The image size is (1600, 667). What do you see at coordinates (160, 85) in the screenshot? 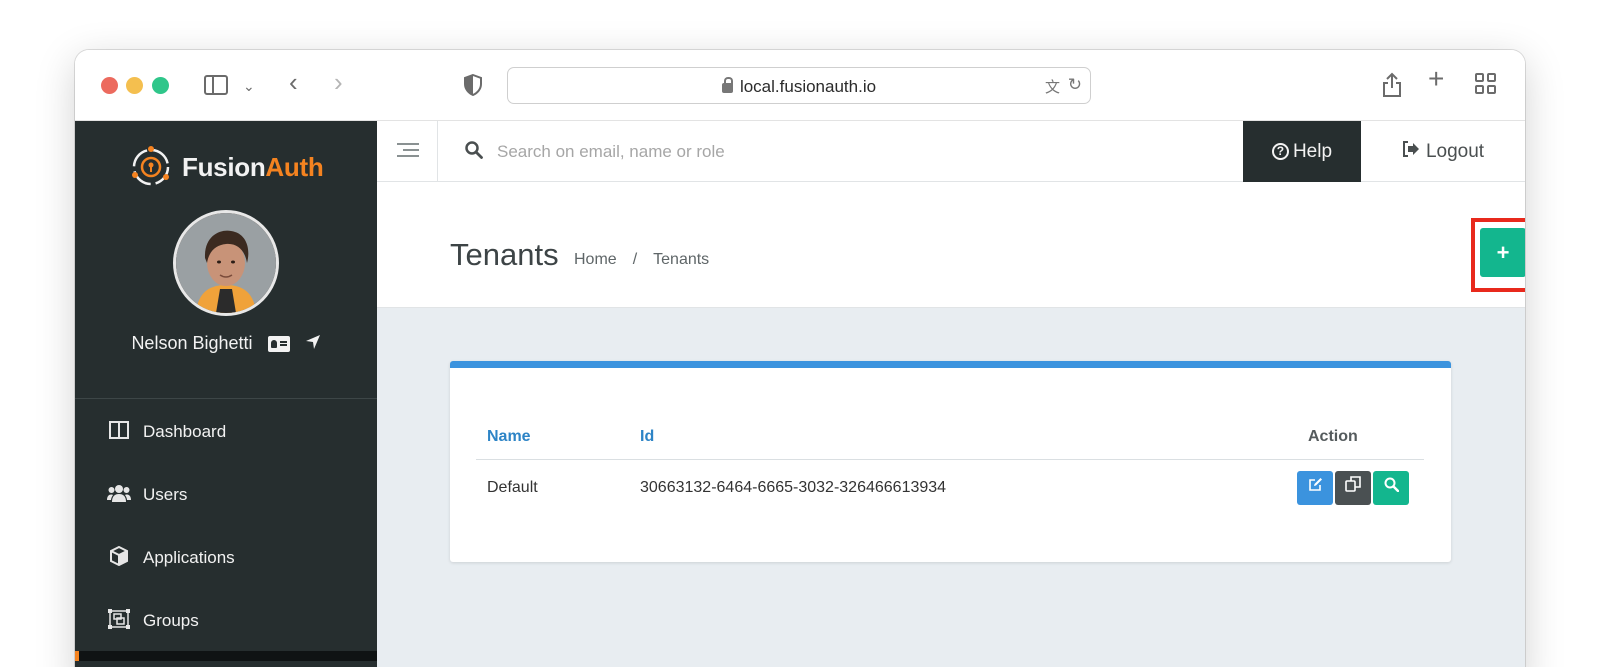
I see `zoom-window-button` at bounding box center [160, 85].